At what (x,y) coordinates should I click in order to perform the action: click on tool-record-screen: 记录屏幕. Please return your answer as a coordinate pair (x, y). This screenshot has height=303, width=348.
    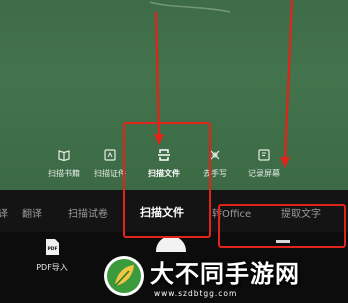
    Looking at the image, I should click on (264, 166).